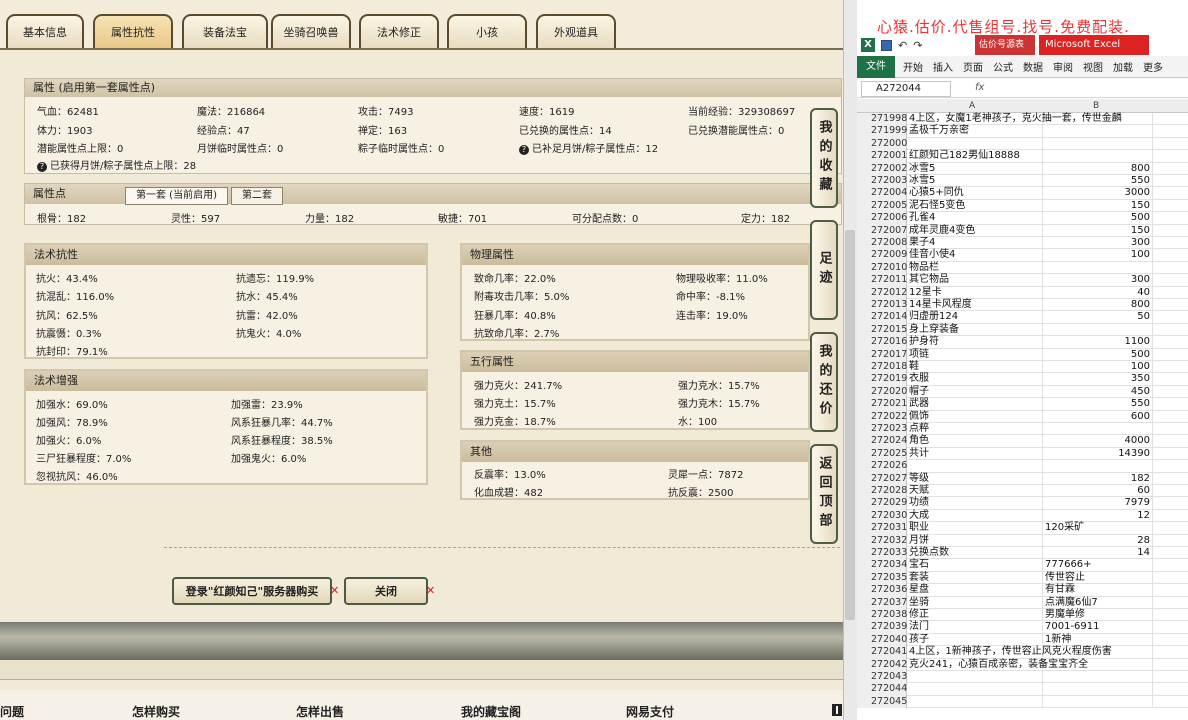 The width and height of the screenshot is (1188, 720). I want to click on cell-a: 兑换点数, so click(975, 553).